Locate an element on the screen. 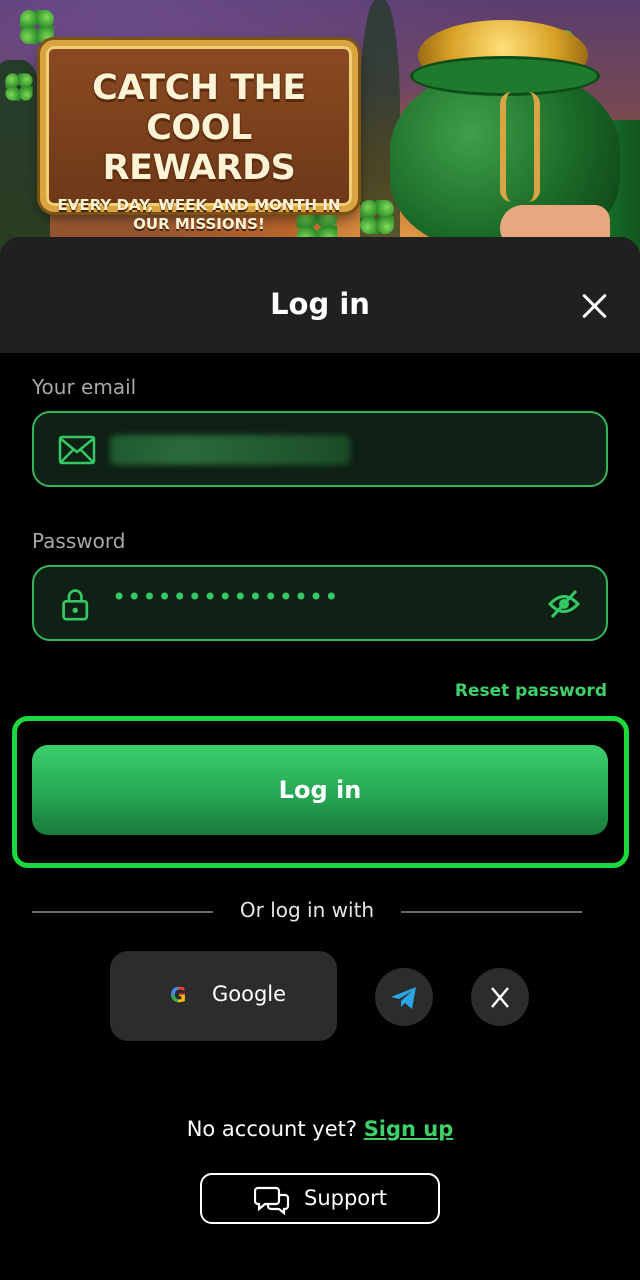  password-value: ••••••••••••••• is located at coordinates (226, 597).